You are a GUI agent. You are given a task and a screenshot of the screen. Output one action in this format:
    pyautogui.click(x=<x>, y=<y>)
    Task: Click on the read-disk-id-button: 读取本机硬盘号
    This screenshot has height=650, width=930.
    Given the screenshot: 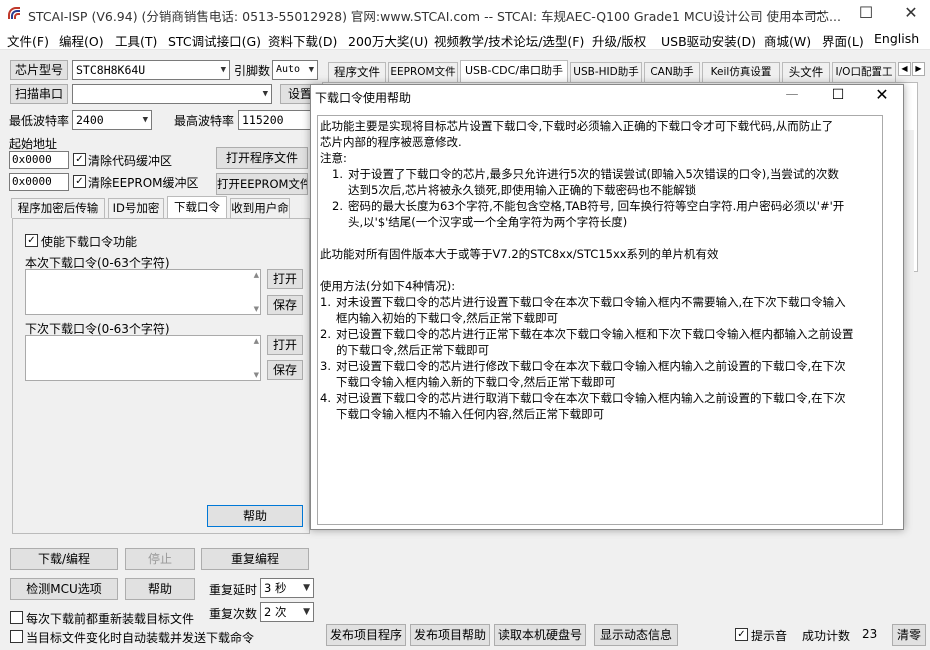 What is the action you would take?
    pyautogui.click(x=540, y=635)
    